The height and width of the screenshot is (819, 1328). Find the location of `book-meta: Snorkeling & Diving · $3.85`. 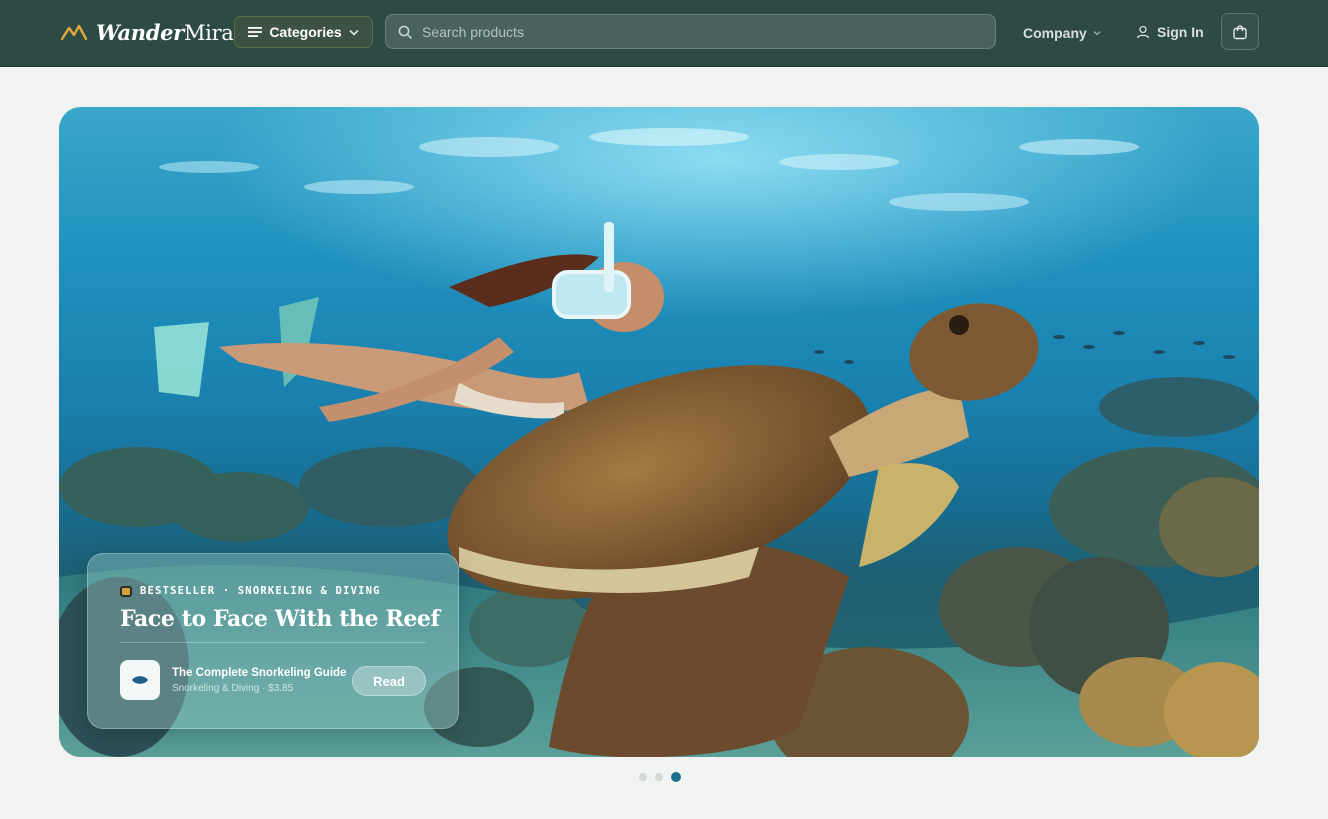

book-meta: Snorkeling & Diving · $3.85 is located at coordinates (233, 688).